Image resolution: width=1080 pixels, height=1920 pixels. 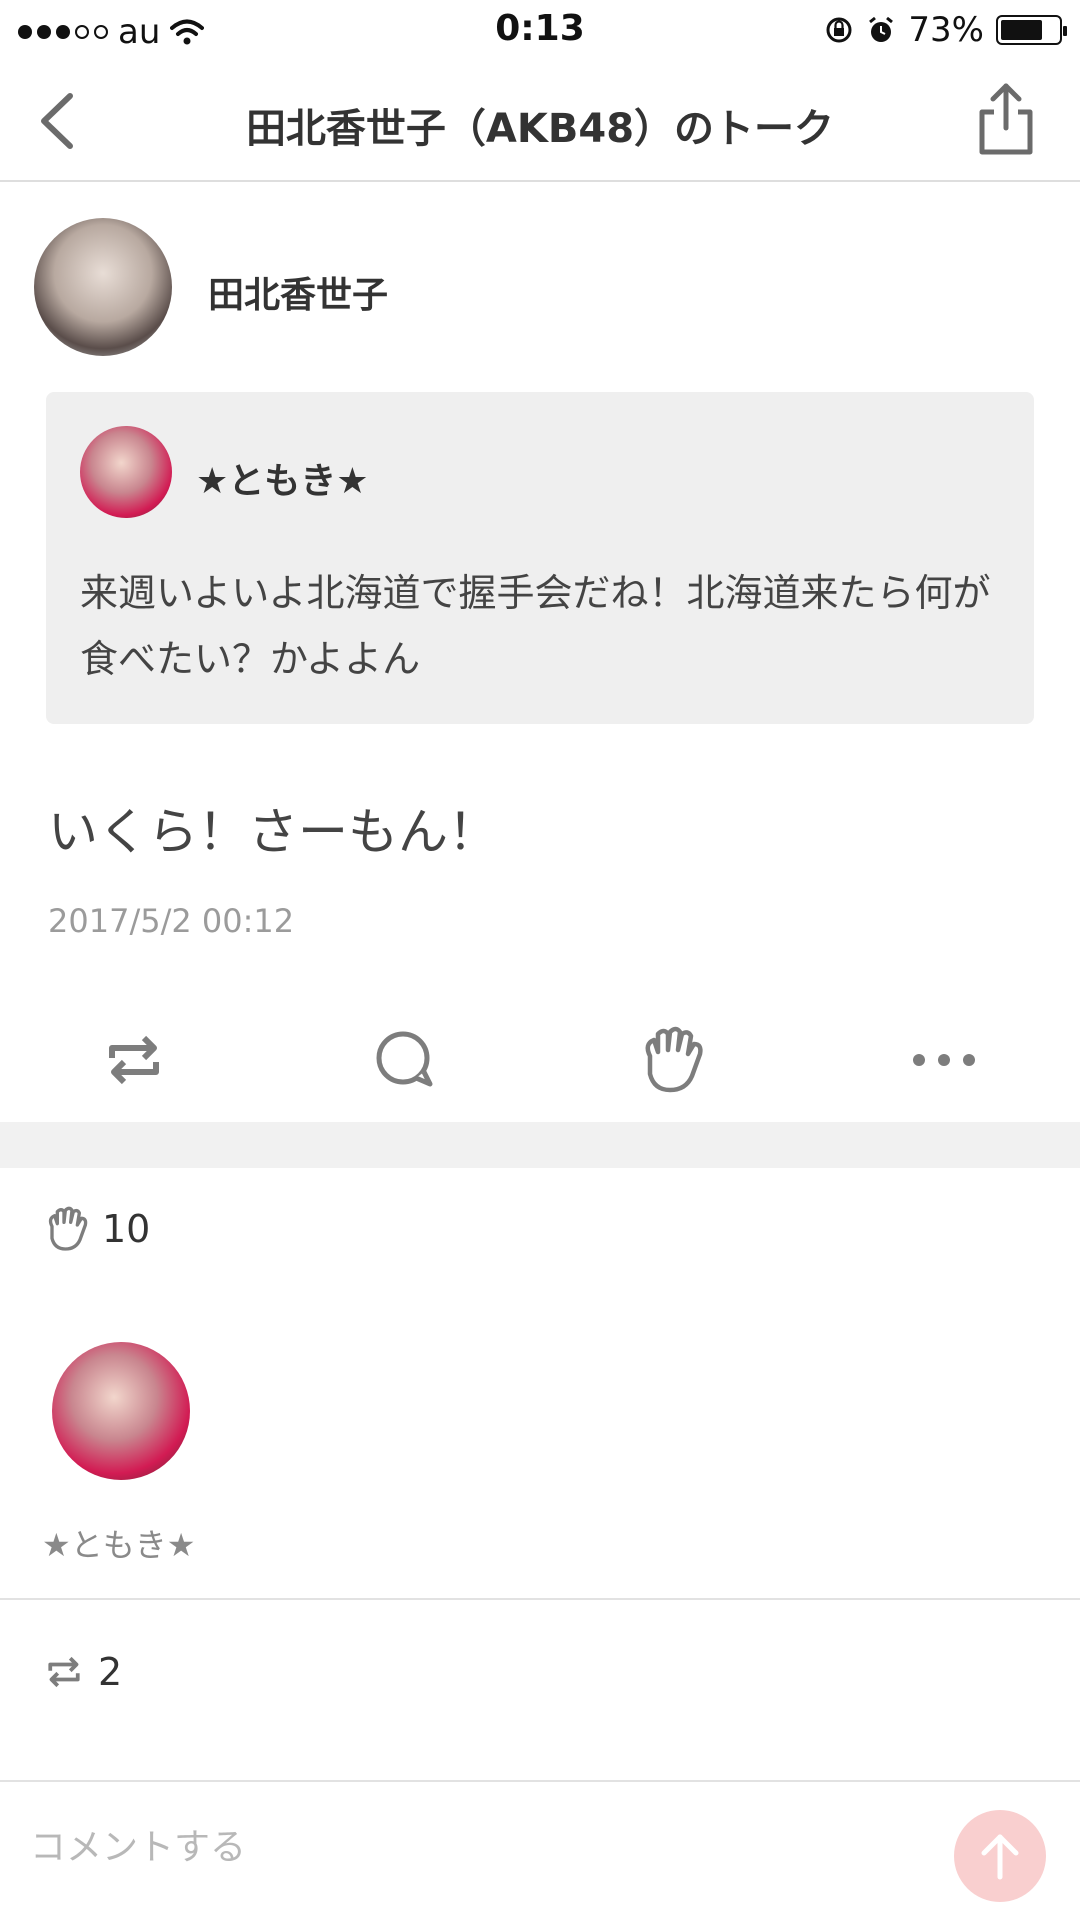 I want to click on author-name: 田北香世子, so click(x=298, y=292).